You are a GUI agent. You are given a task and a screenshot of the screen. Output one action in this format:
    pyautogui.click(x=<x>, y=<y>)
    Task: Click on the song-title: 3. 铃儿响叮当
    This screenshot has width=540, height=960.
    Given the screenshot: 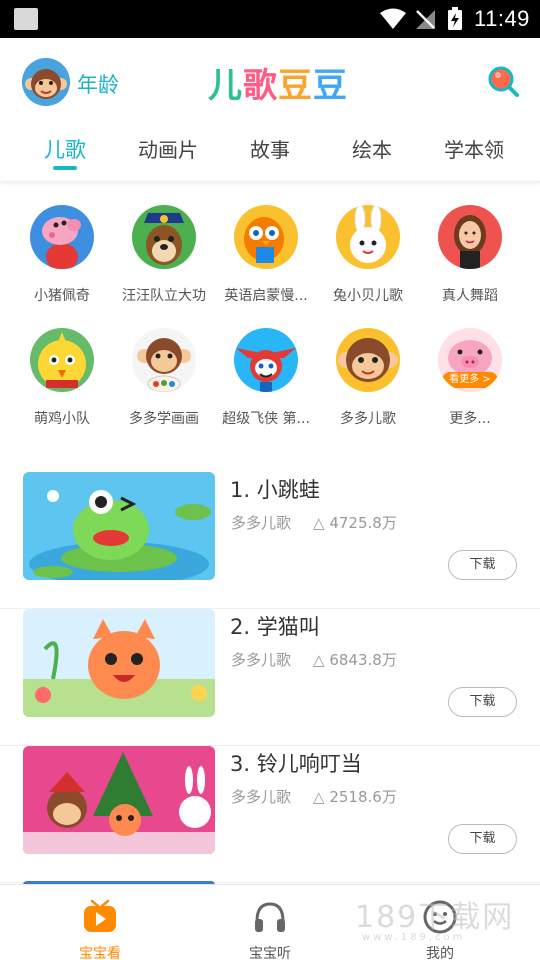 What is the action you would take?
    pyautogui.click(x=296, y=764)
    